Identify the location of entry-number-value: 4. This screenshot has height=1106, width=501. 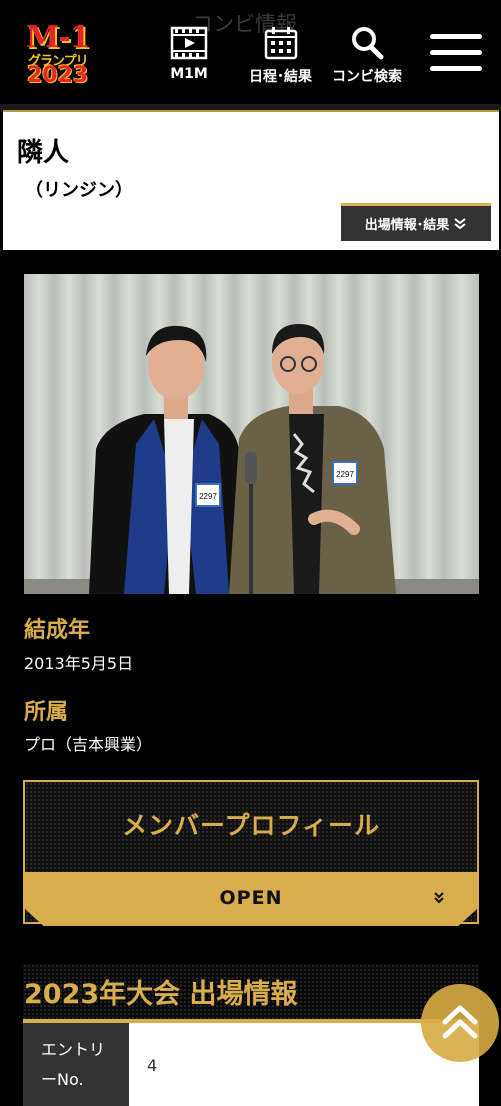
(152, 1065).